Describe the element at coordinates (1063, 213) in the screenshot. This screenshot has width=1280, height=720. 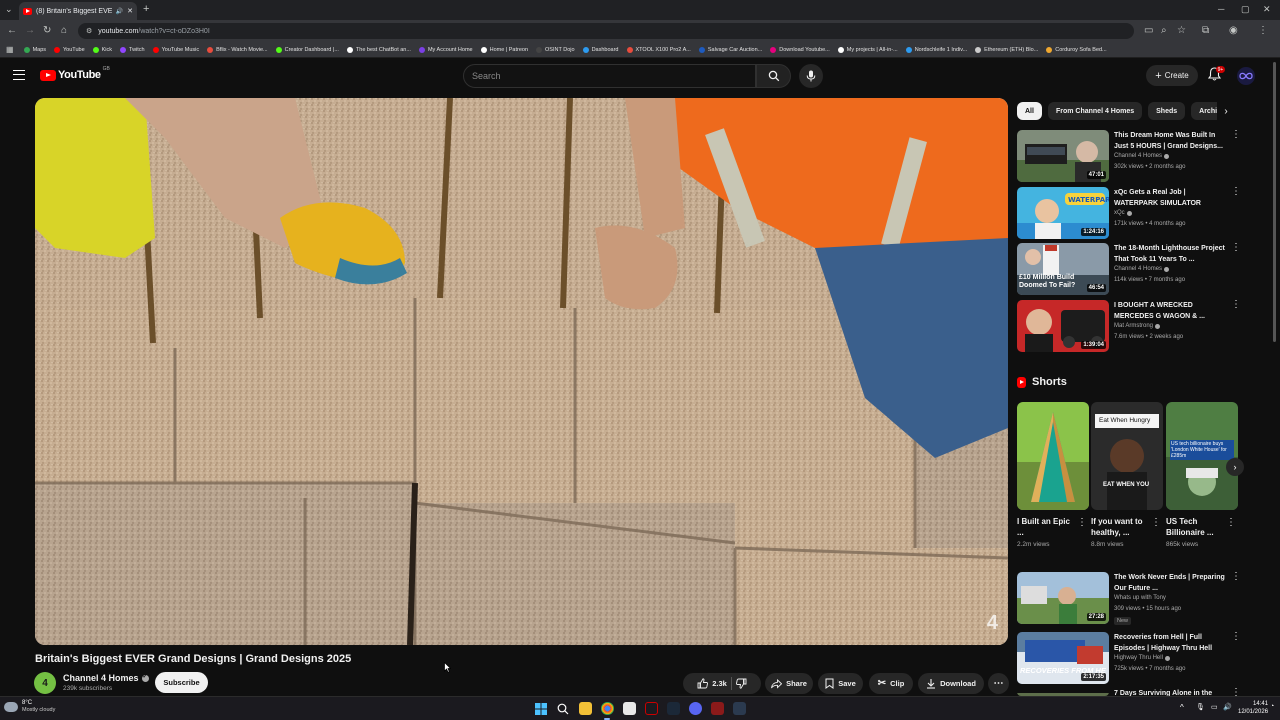
I see `video-thumbnail: WATERPARK 1:24:16` at that location.